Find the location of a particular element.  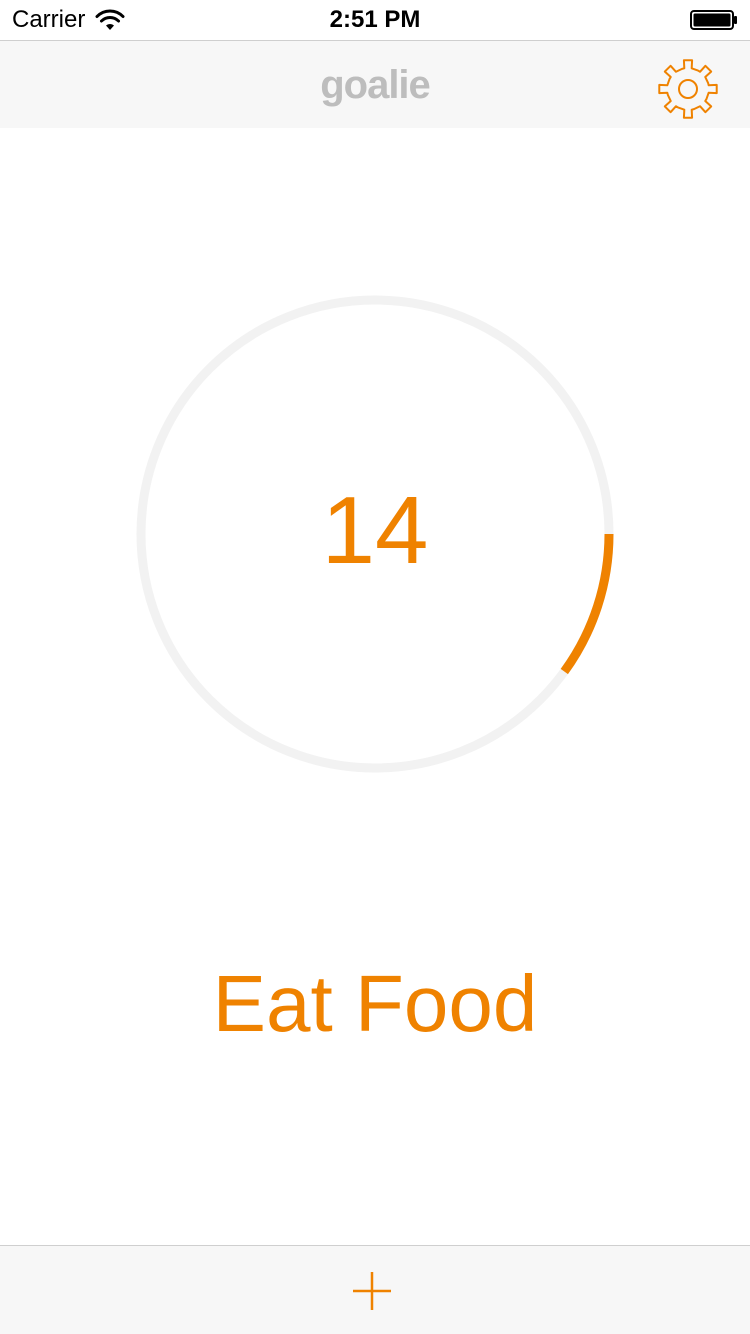

bottom-toolbar is located at coordinates (375, 1289).